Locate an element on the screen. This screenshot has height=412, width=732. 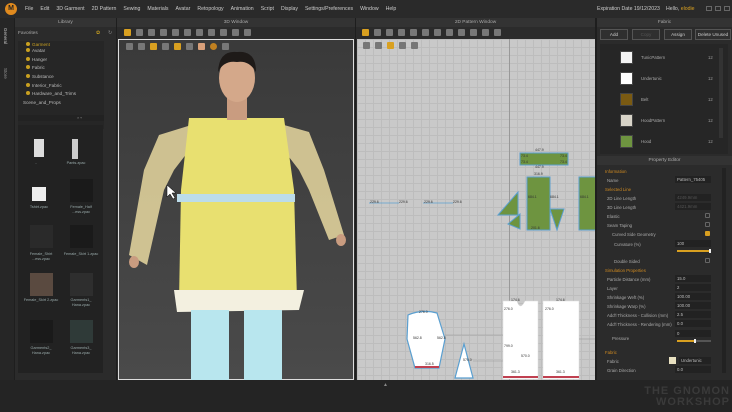
fabric-item: Belt 12 is located at coordinates (667, 101).